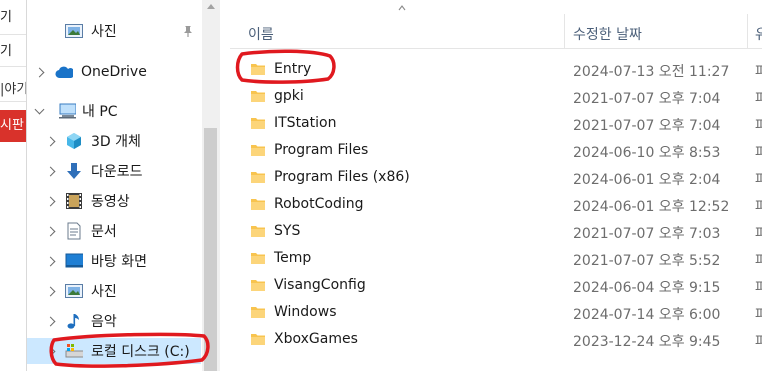  Describe the element at coordinates (496, 232) in the screenshot. I see `file-row: SYS 2021-07-07 오후 7:03 파` at that location.